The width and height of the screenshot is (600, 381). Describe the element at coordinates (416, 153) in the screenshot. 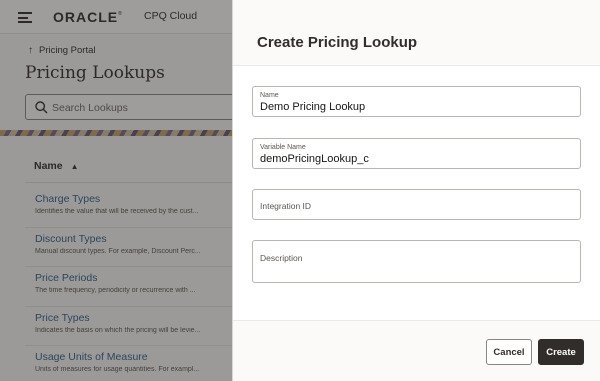

I see `variable-name-field: Variable Name demoPricingLookup_c` at that location.